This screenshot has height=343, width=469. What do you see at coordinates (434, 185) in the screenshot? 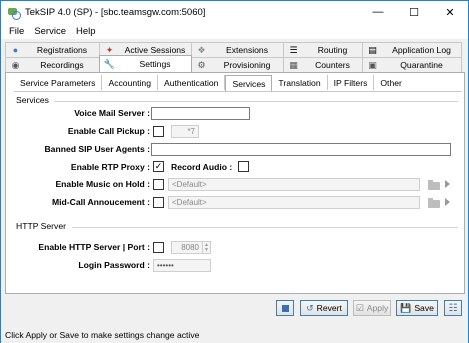
I see `music-folder-icon` at bounding box center [434, 185].